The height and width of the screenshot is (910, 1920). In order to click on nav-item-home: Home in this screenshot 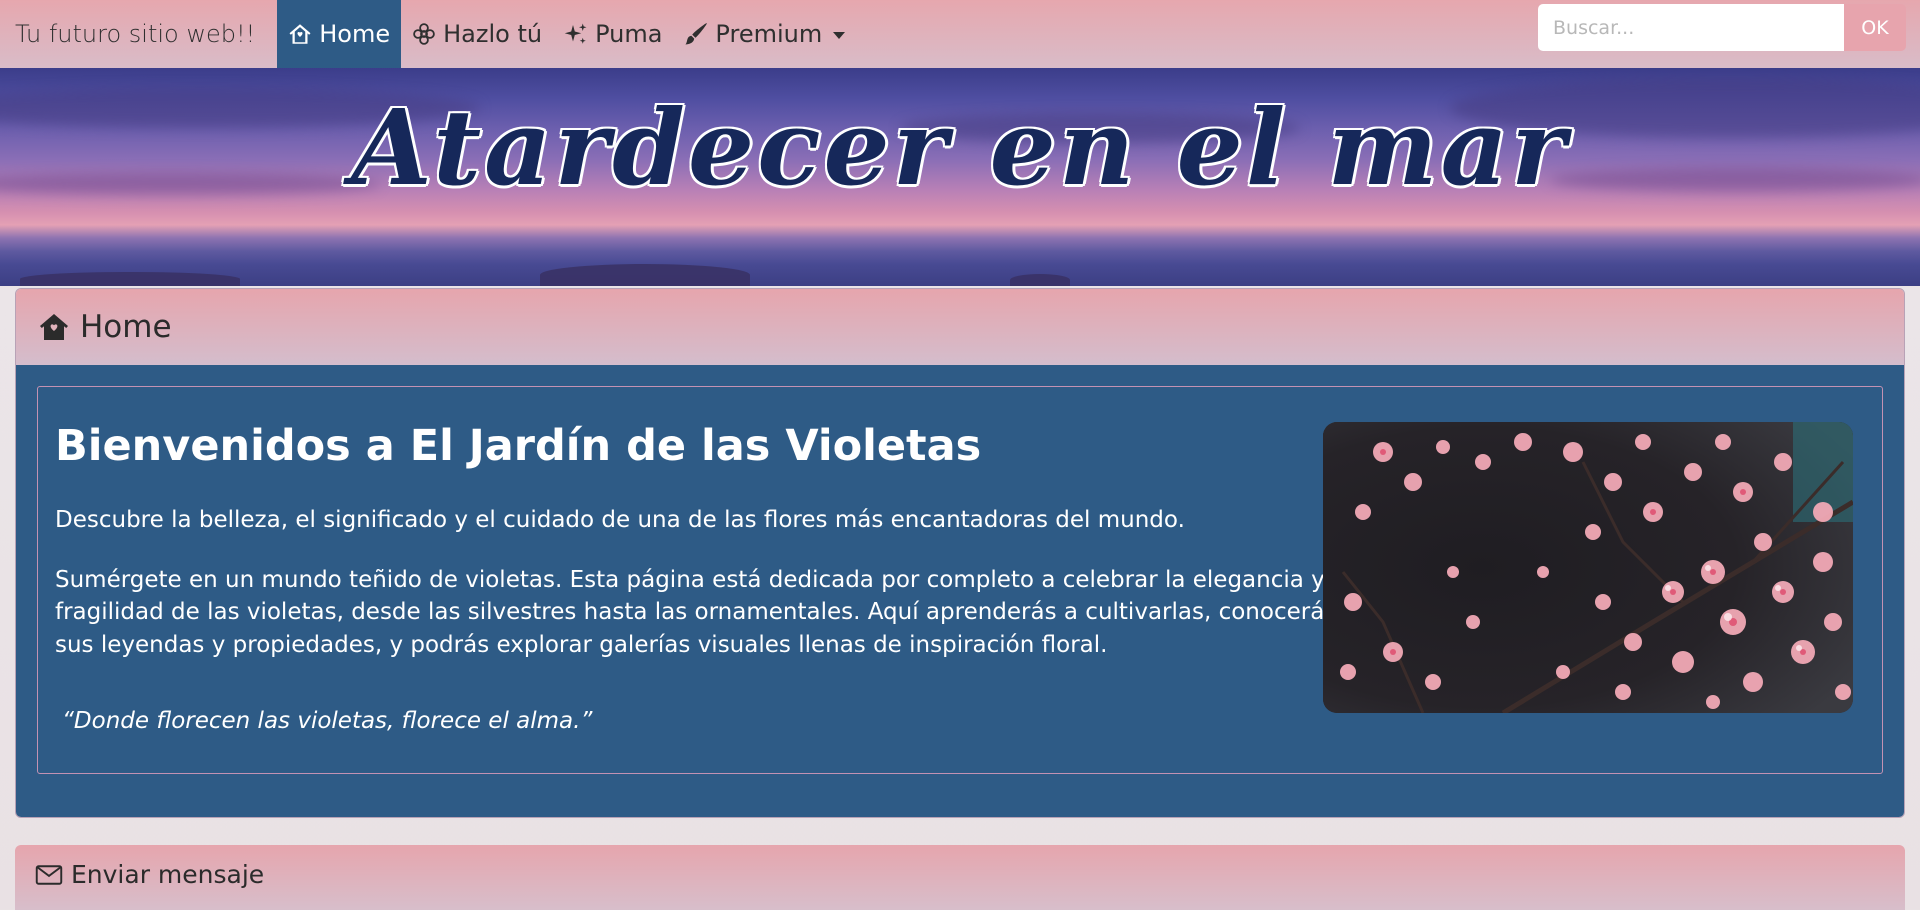, I will do `click(339, 34)`.